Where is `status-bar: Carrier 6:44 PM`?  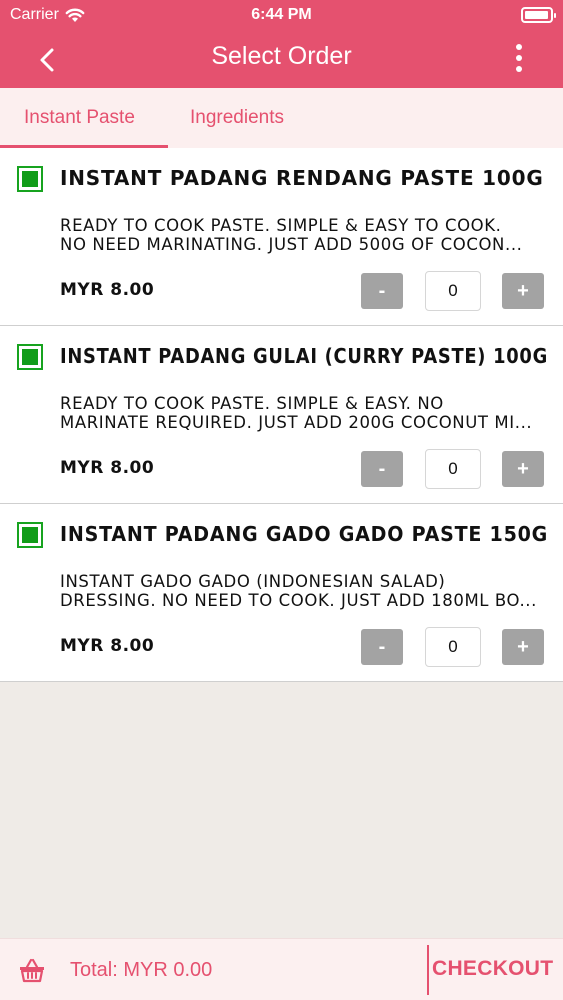
status-bar: Carrier 6:44 PM is located at coordinates (281, 15).